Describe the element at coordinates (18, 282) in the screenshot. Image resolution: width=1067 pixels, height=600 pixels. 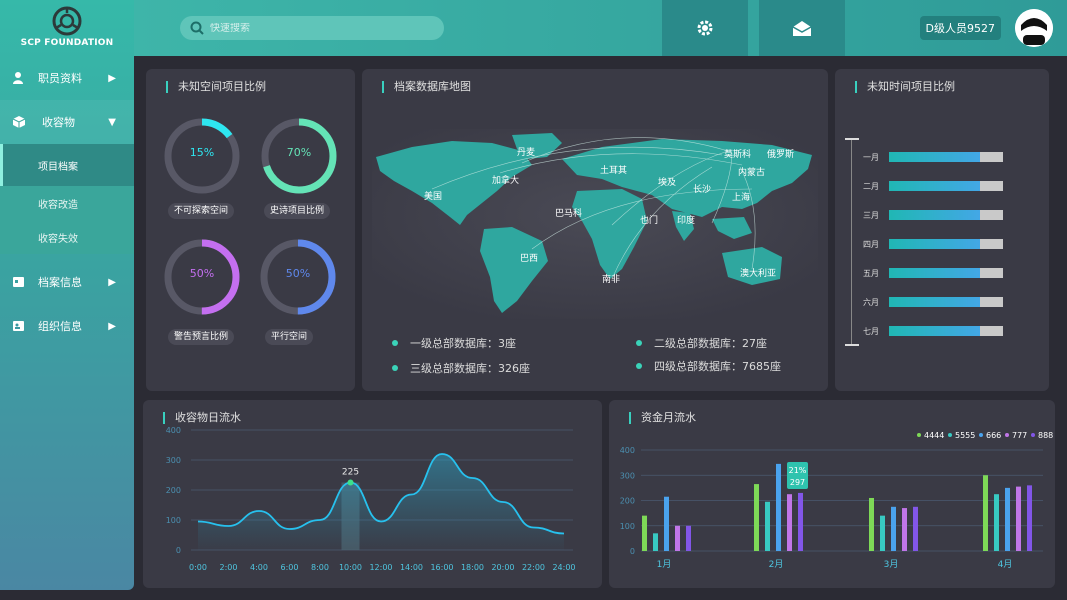
I see `archive-icon` at that location.